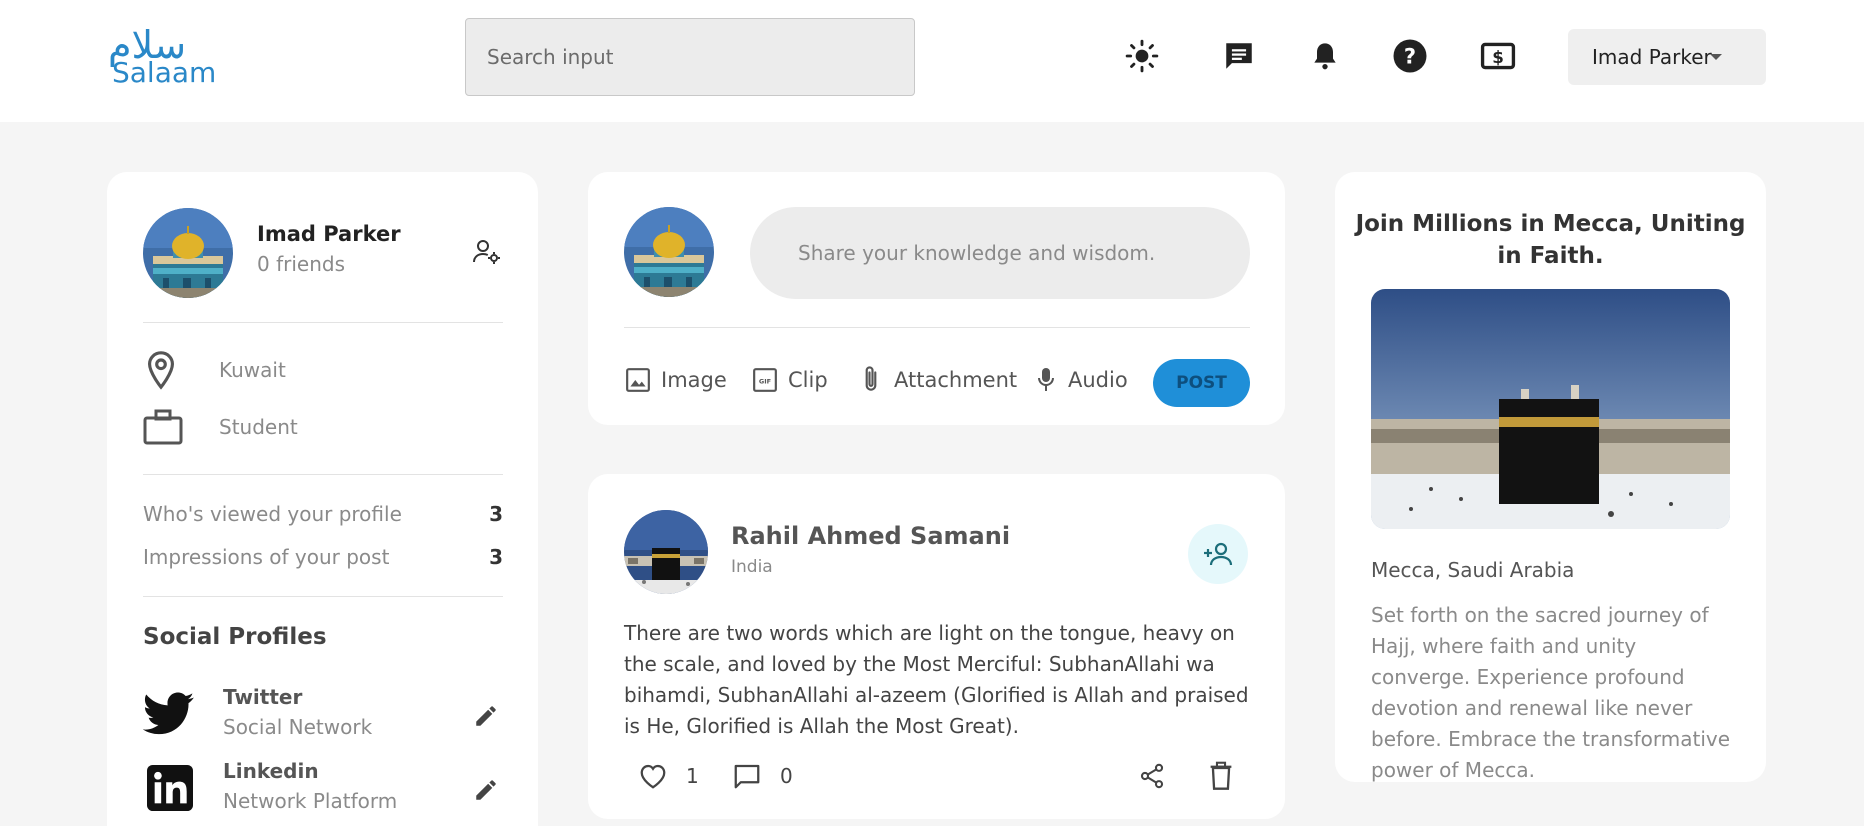 This screenshot has height=826, width=1864. I want to click on user-menu-dropdown: Imad Parker, so click(1667, 57).